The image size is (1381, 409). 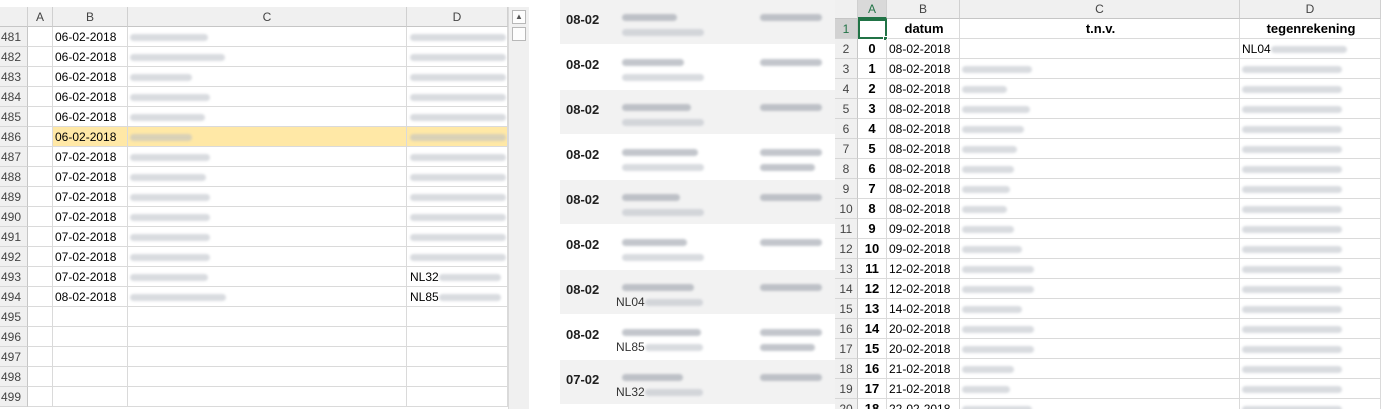 What do you see at coordinates (14, 177) in the screenshot?
I see `row-header: 488` at bounding box center [14, 177].